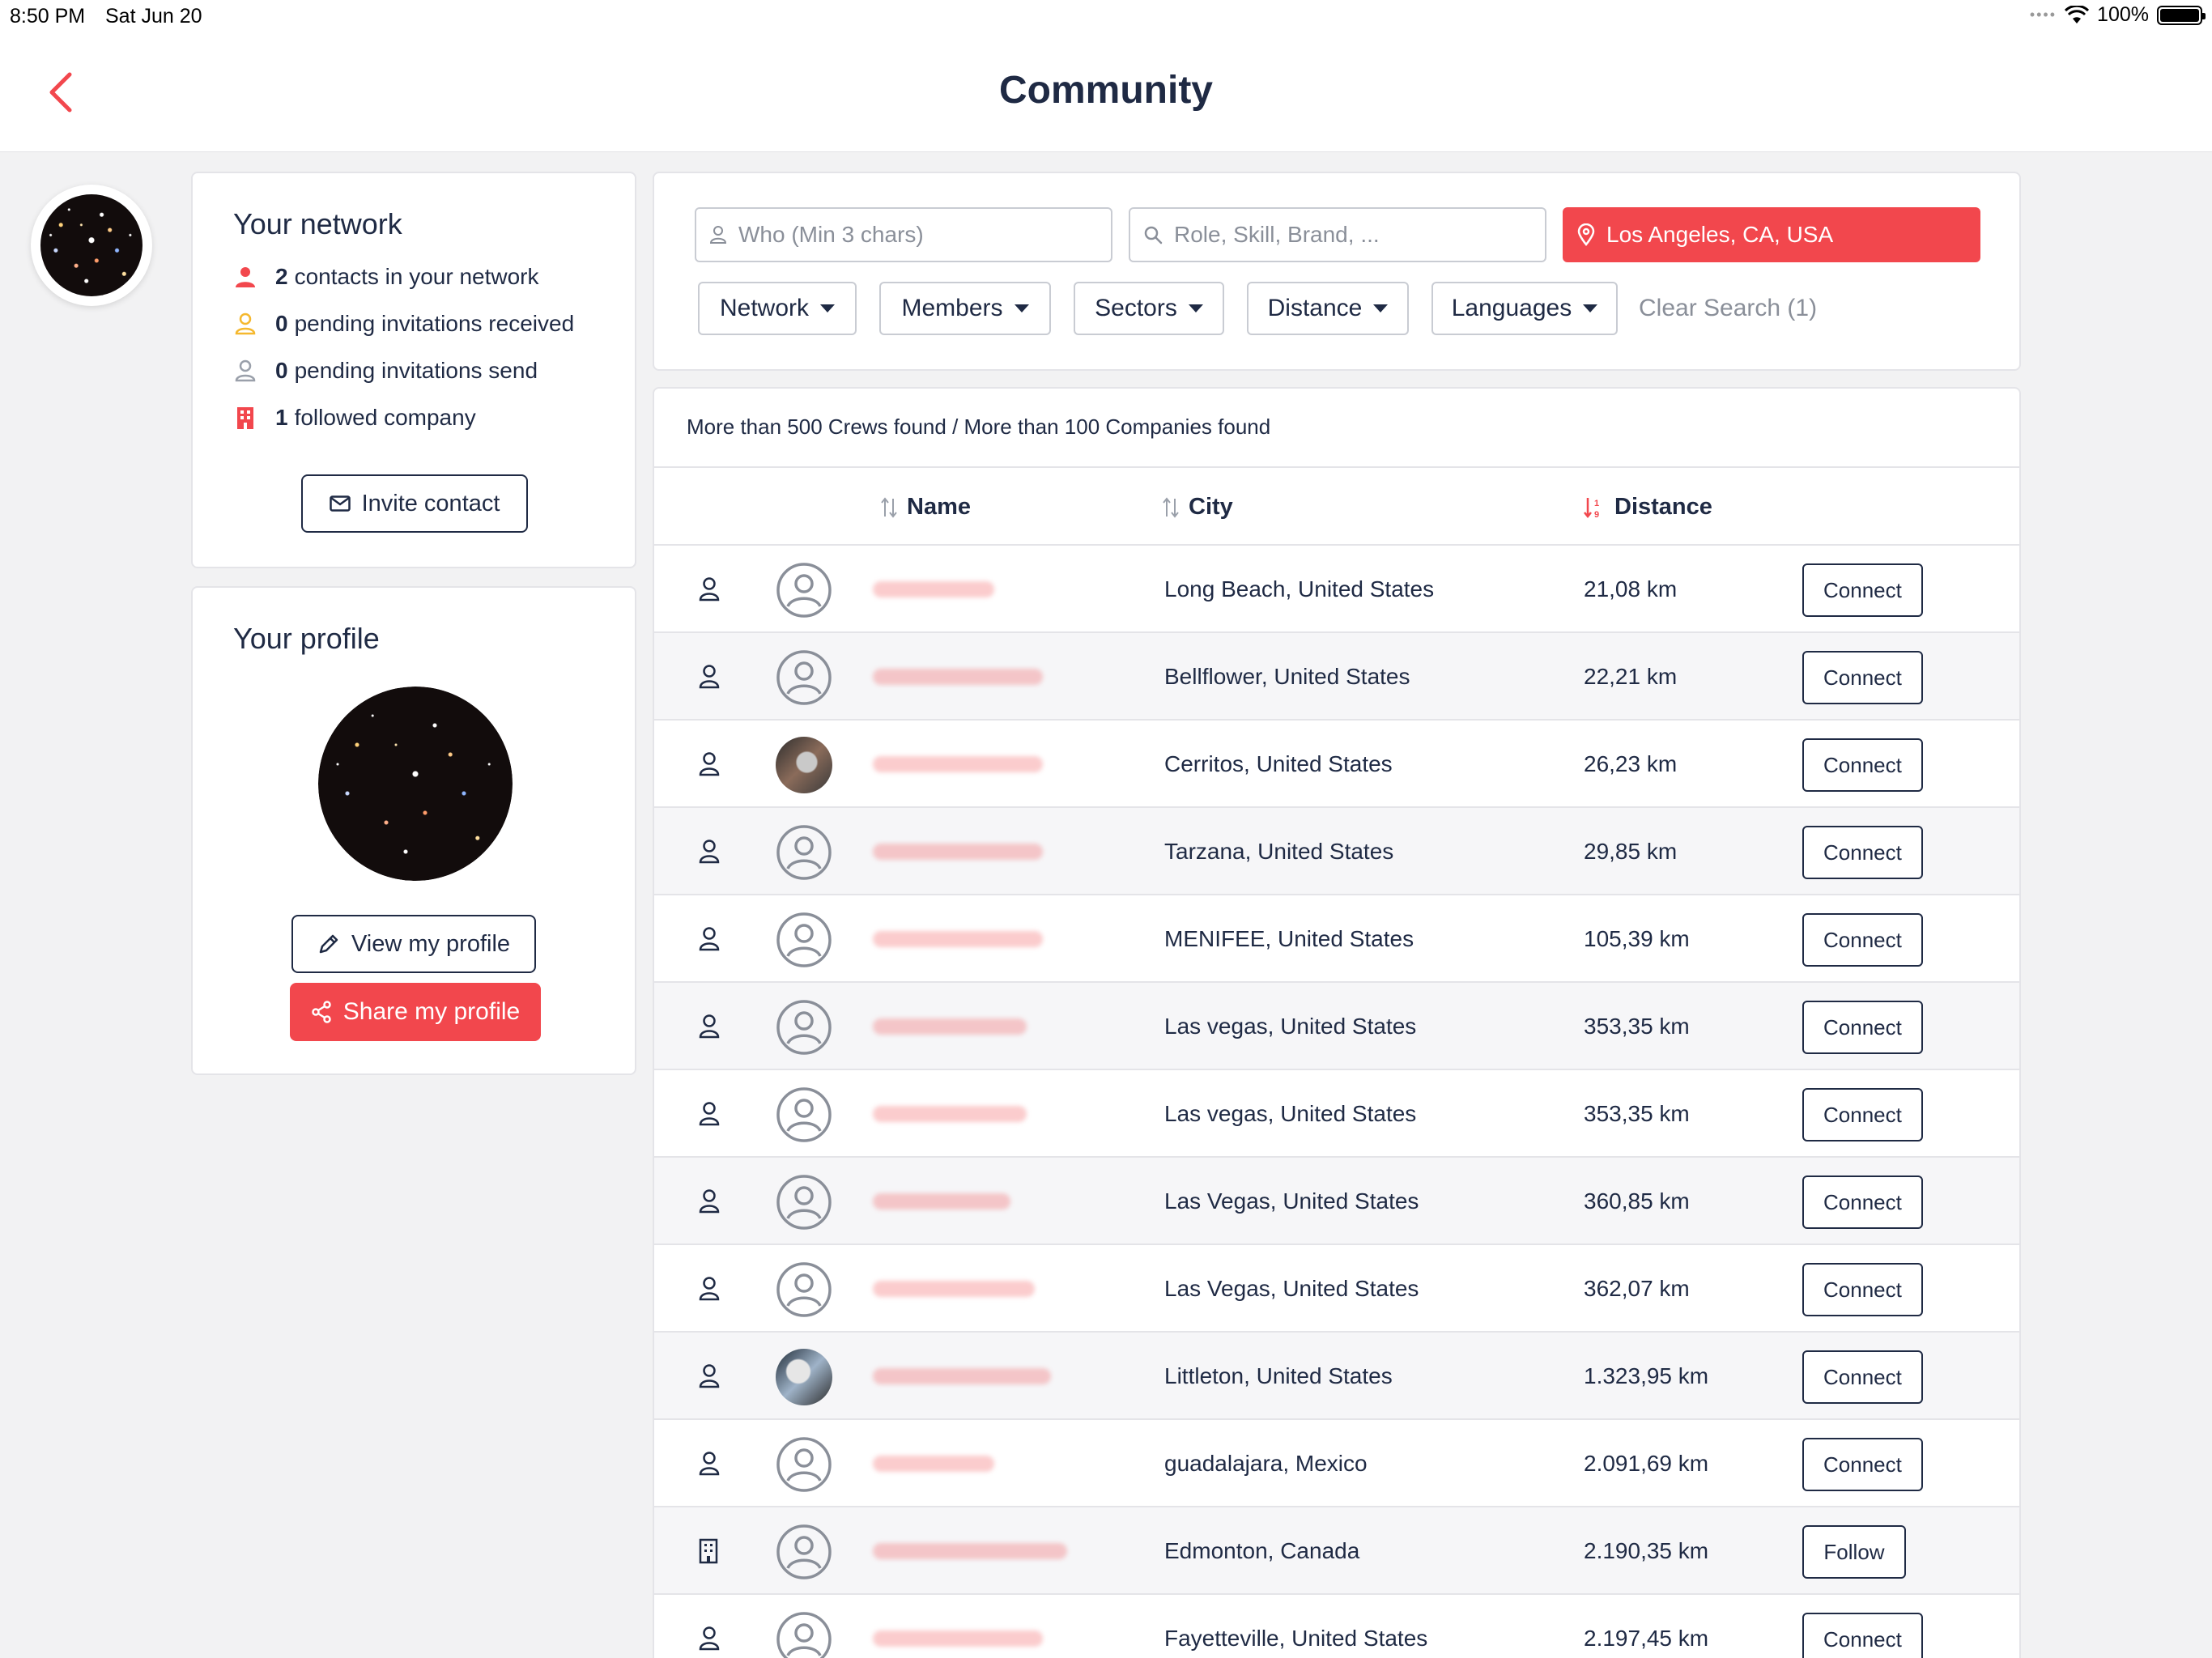  Describe the element at coordinates (1337, 939) in the screenshot. I see `table-row: MENIFEE, United States 105,39 km Connect` at that location.